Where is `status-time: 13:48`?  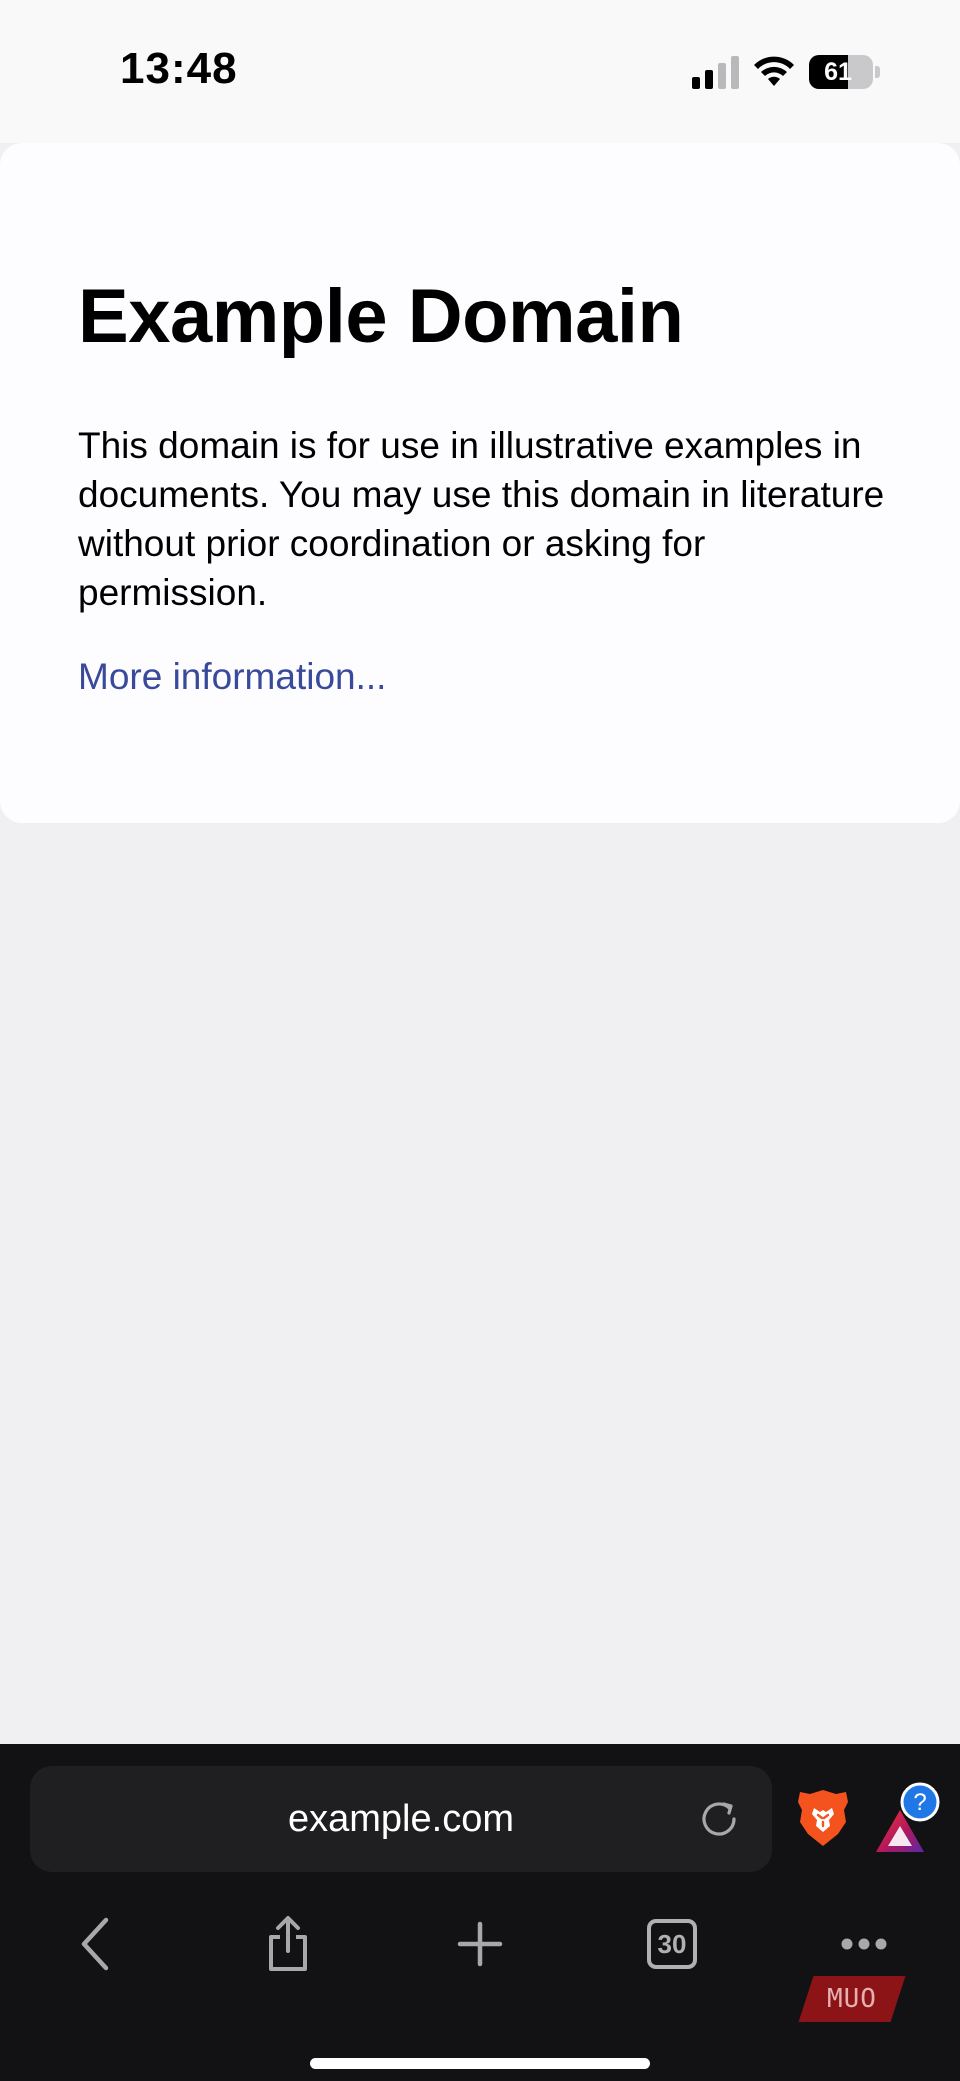 status-time: 13:48 is located at coordinates (179, 68).